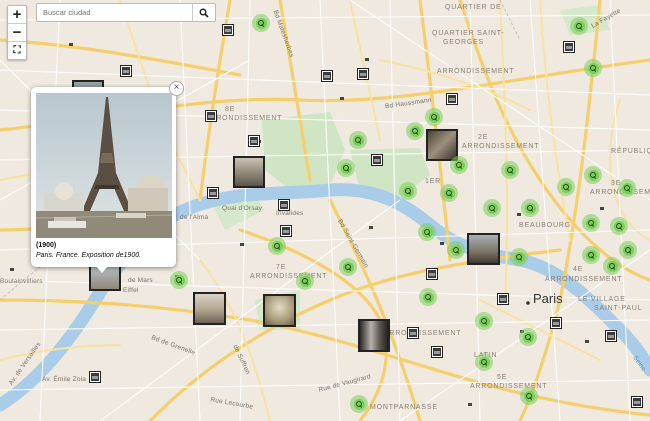 The height and width of the screenshot is (421, 650). What do you see at coordinates (423, 333) in the screenshot?
I see `label-arr-6e: ARRONDISSEMENT` at bounding box center [423, 333].